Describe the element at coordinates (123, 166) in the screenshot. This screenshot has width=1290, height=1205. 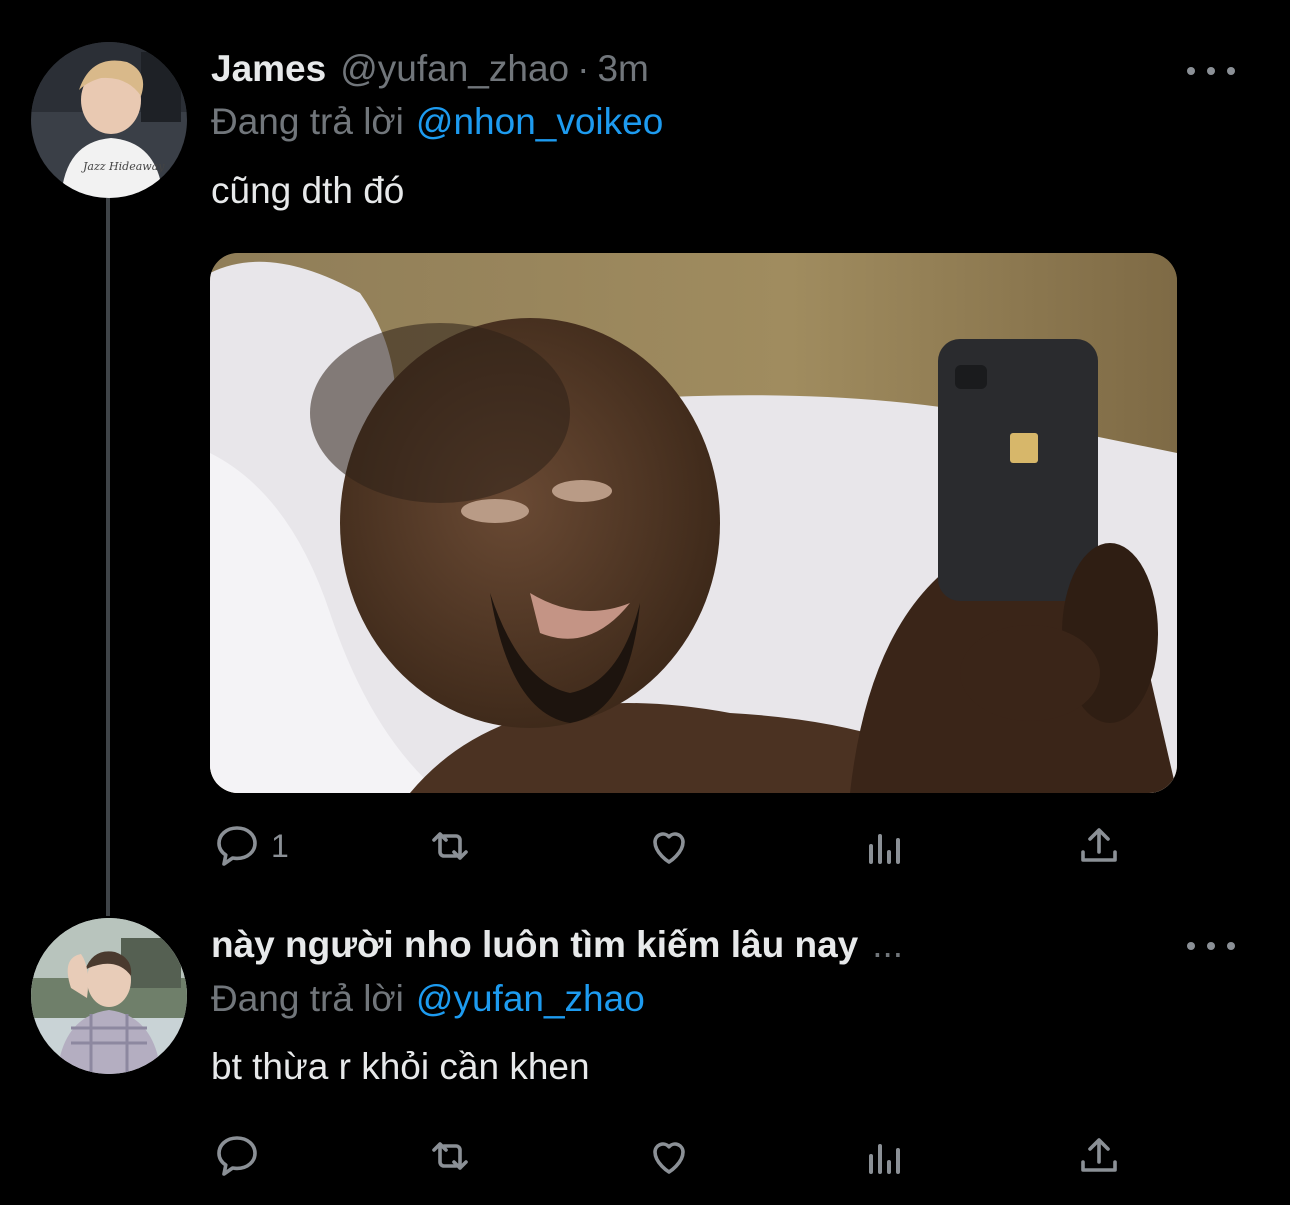
I see `svg-text: Jazz Hideaway` at that location.